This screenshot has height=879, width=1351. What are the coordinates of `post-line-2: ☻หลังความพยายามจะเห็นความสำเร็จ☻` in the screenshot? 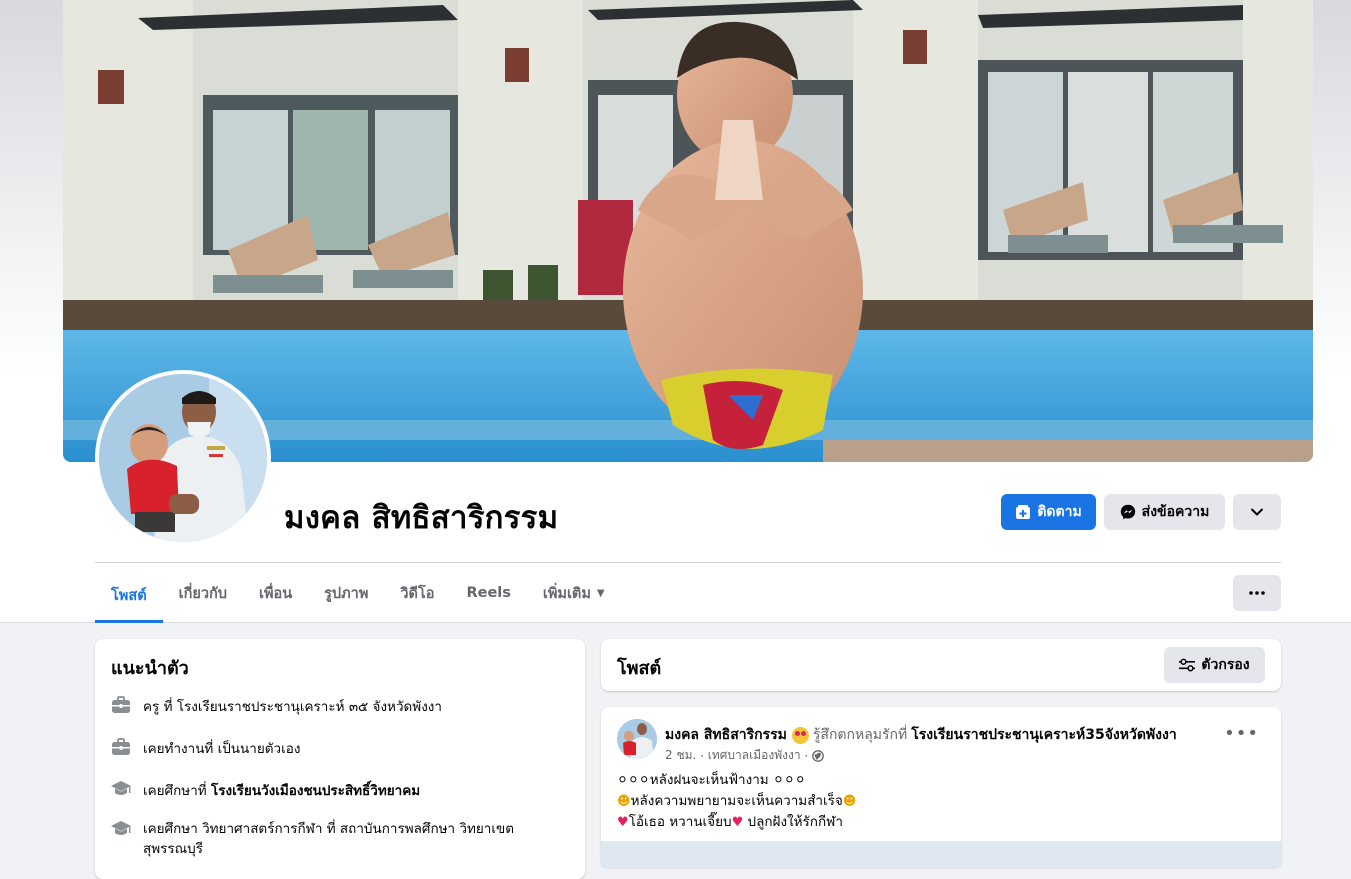 It's located at (736, 801).